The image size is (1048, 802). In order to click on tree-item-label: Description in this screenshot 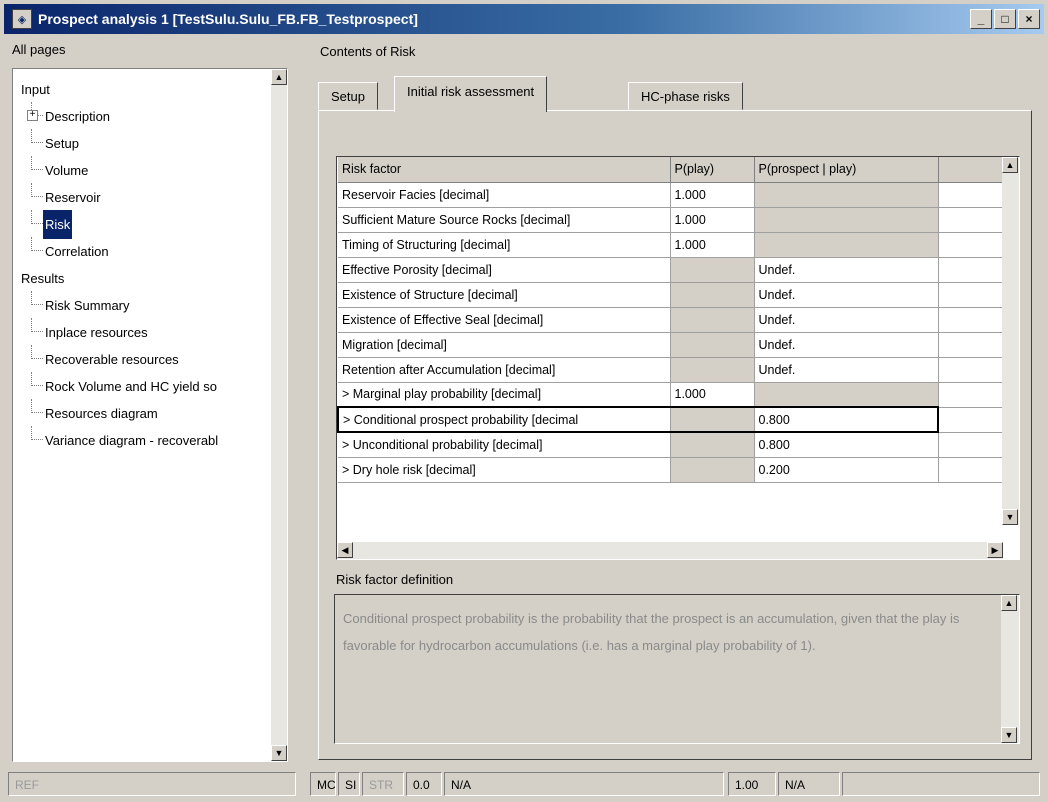, I will do `click(78, 116)`.